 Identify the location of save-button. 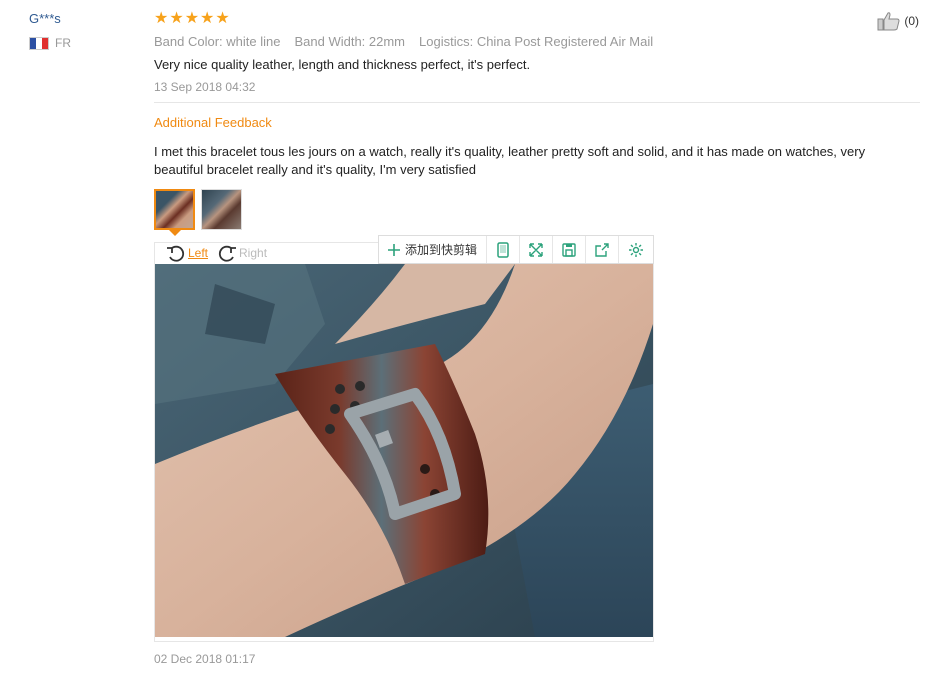
(570, 249).